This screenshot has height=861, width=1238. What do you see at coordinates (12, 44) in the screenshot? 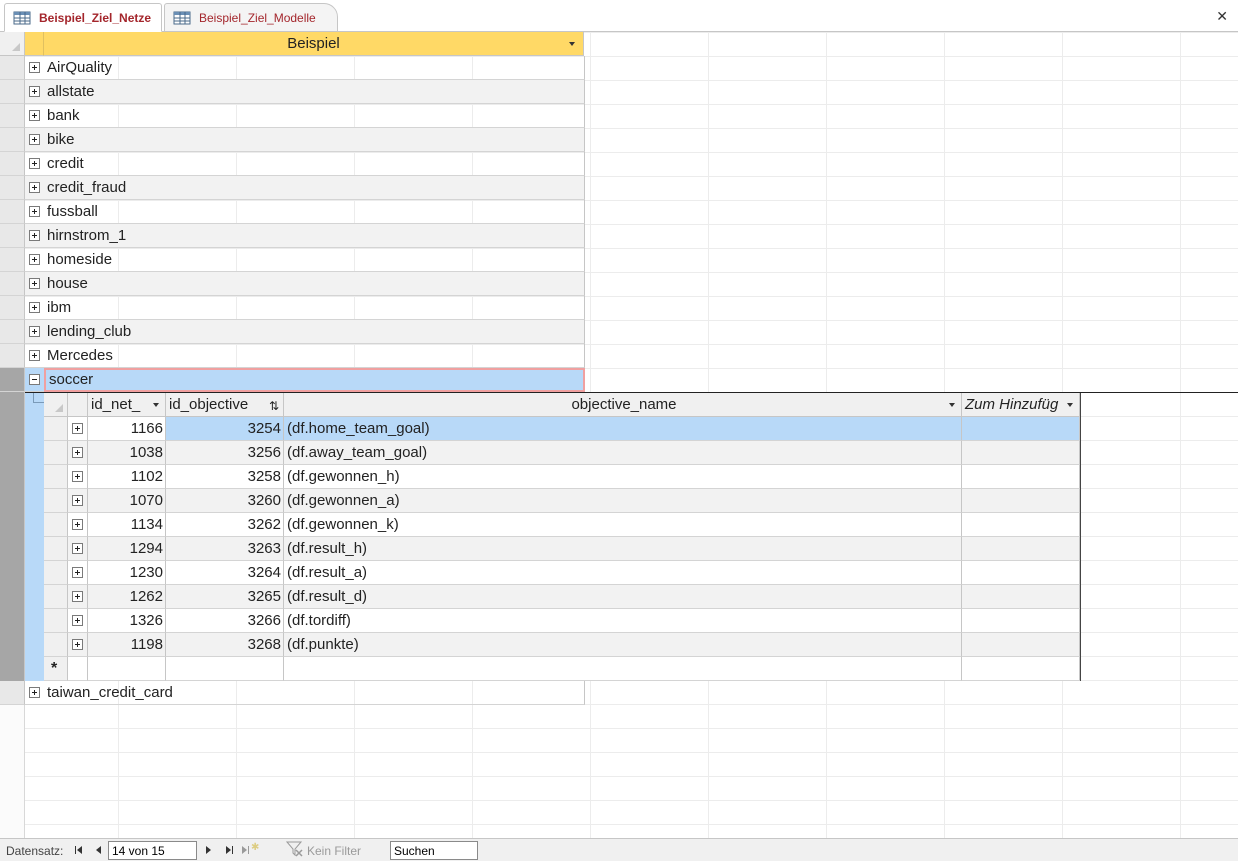
I see `select-all-corner` at bounding box center [12, 44].